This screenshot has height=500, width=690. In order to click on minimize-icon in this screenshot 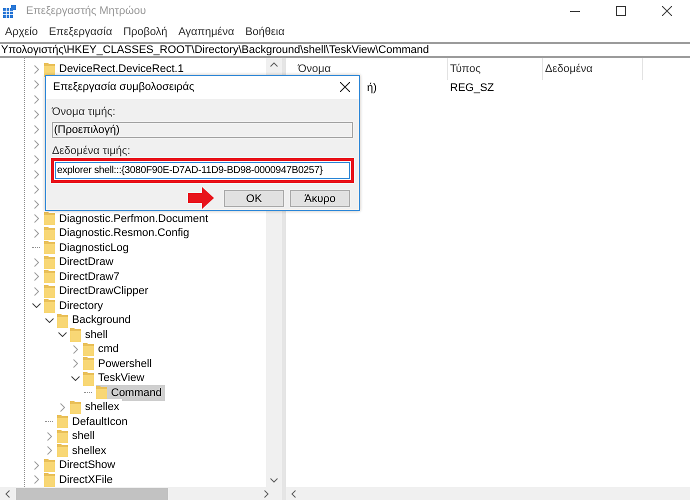, I will do `click(575, 11)`.